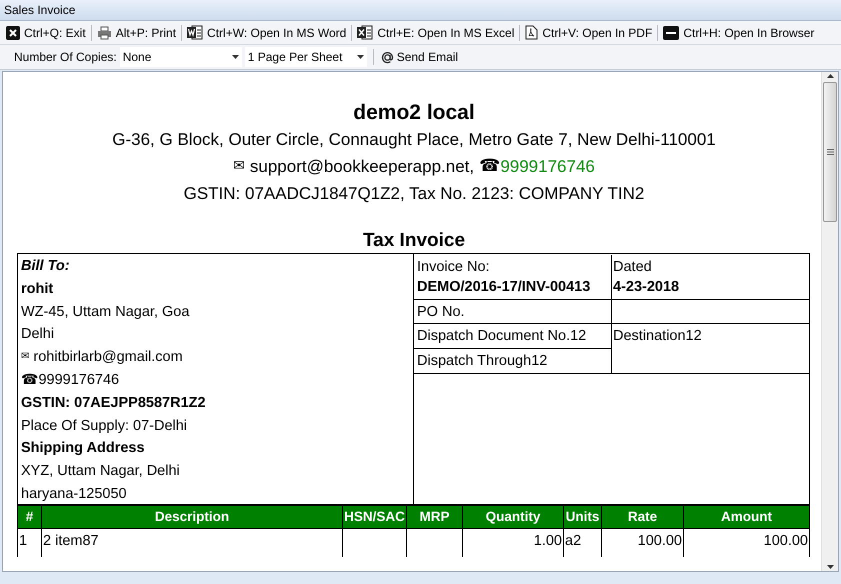 This screenshot has height=584, width=841. Describe the element at coordinates (583, 542) in the screenshot. I see `table-cell: a2` at that location.